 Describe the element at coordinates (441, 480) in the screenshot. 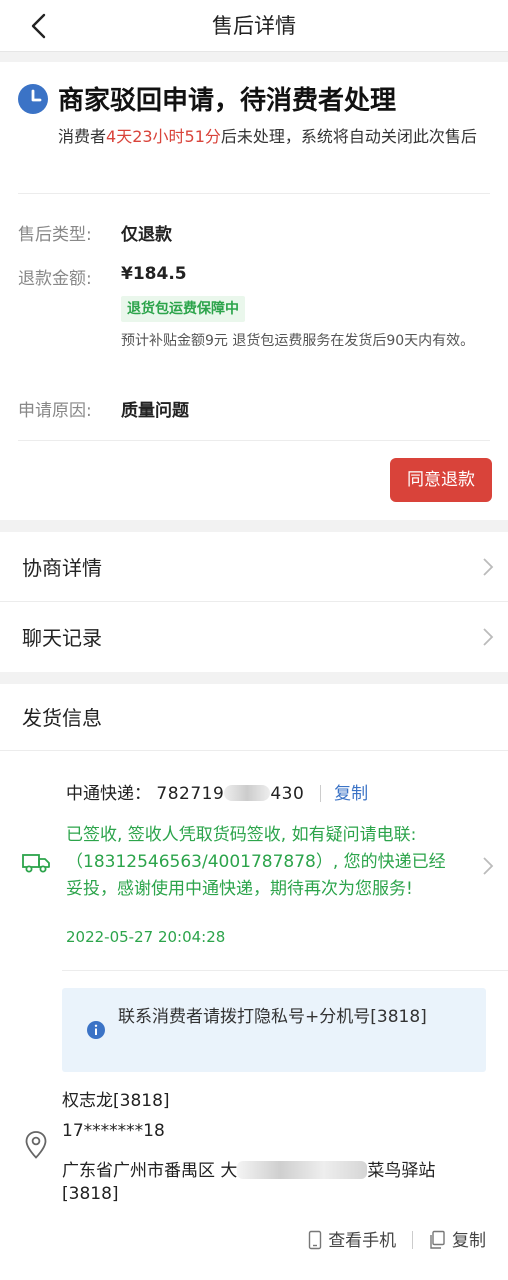

I see `agree-refund-button: 同意退款` at that location.